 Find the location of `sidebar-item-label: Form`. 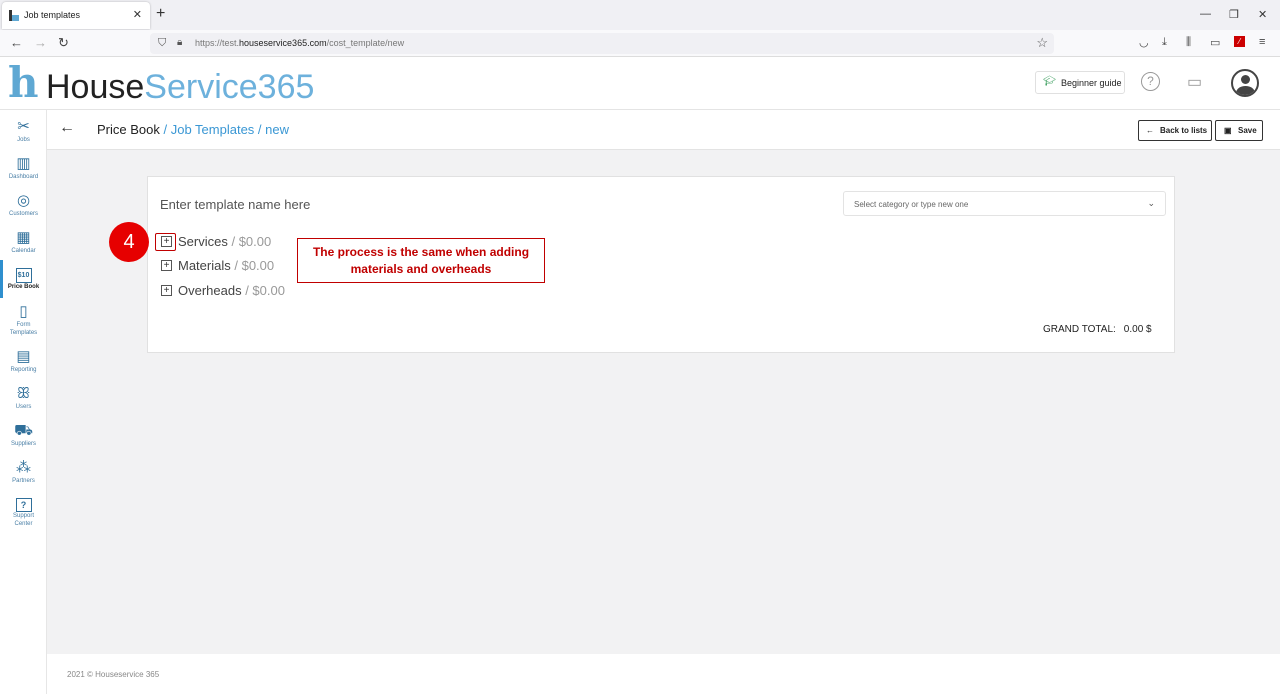

sidebar-item-label: Form is located at coordinates (23, 325).